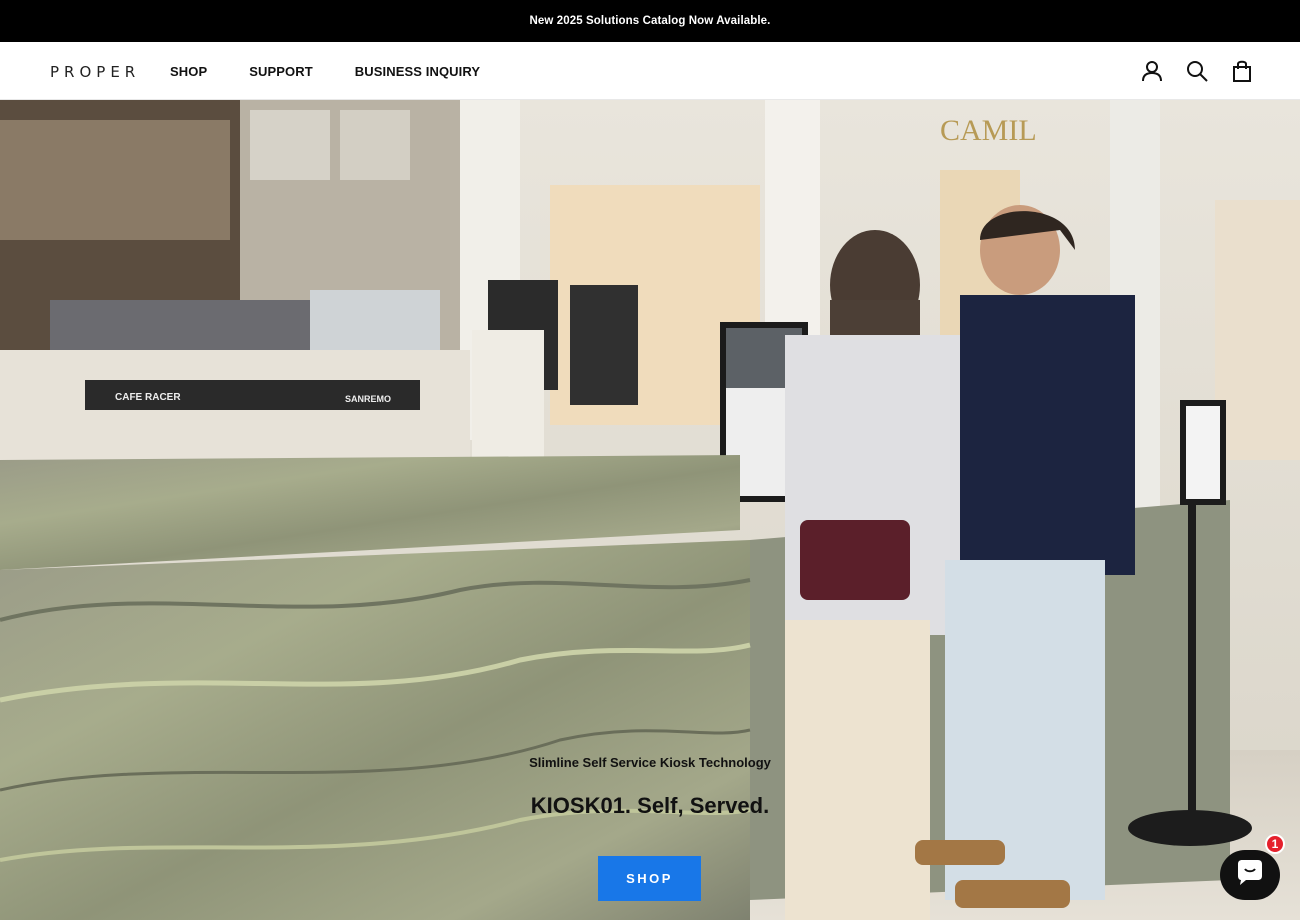 This screenshot has width=1300, height=920. I want to click on main-nav: SHOP SUPPORT BUSINESS INQUIRY, so click(346, 71).